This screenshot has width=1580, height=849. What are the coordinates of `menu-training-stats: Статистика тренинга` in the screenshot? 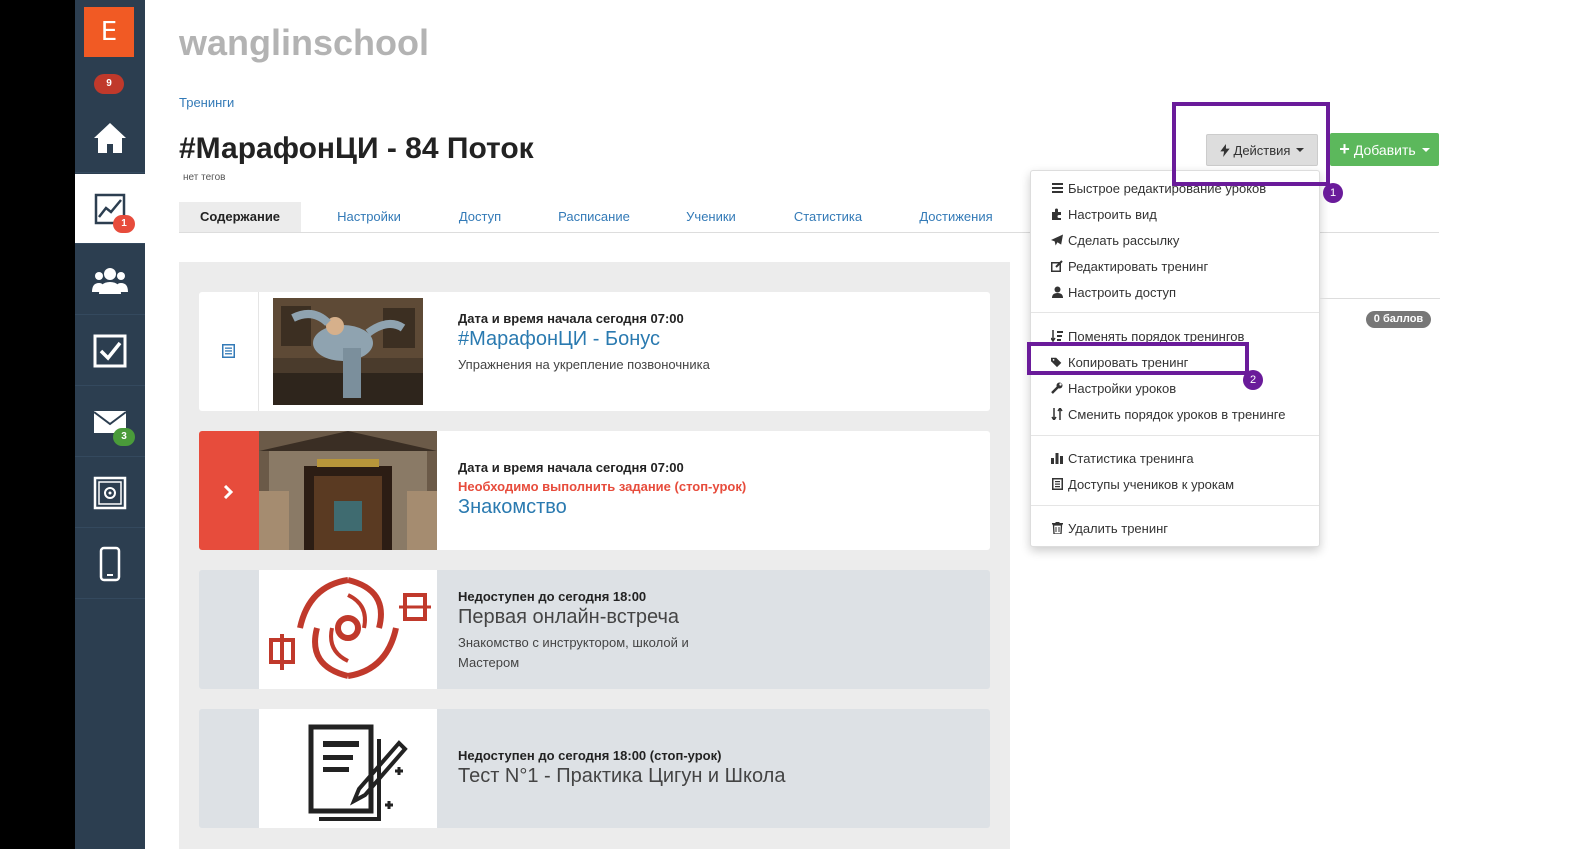 It's located at (1122, 458).